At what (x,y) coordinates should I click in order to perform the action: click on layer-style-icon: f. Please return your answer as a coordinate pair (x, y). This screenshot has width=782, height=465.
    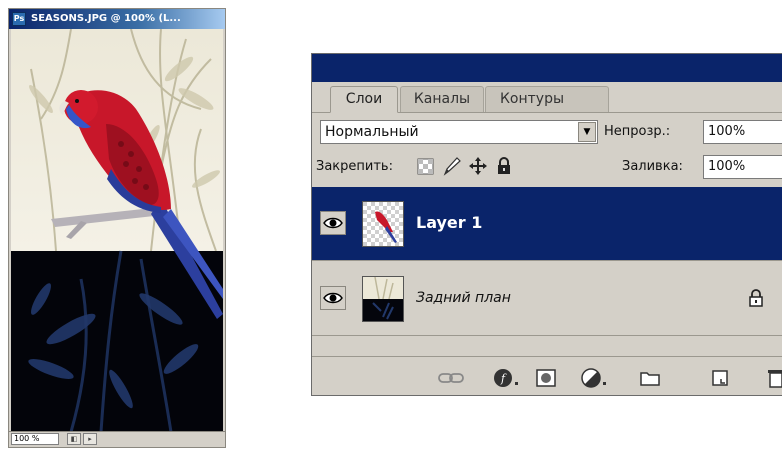
    Looking at the image, I should click on (507, 378).